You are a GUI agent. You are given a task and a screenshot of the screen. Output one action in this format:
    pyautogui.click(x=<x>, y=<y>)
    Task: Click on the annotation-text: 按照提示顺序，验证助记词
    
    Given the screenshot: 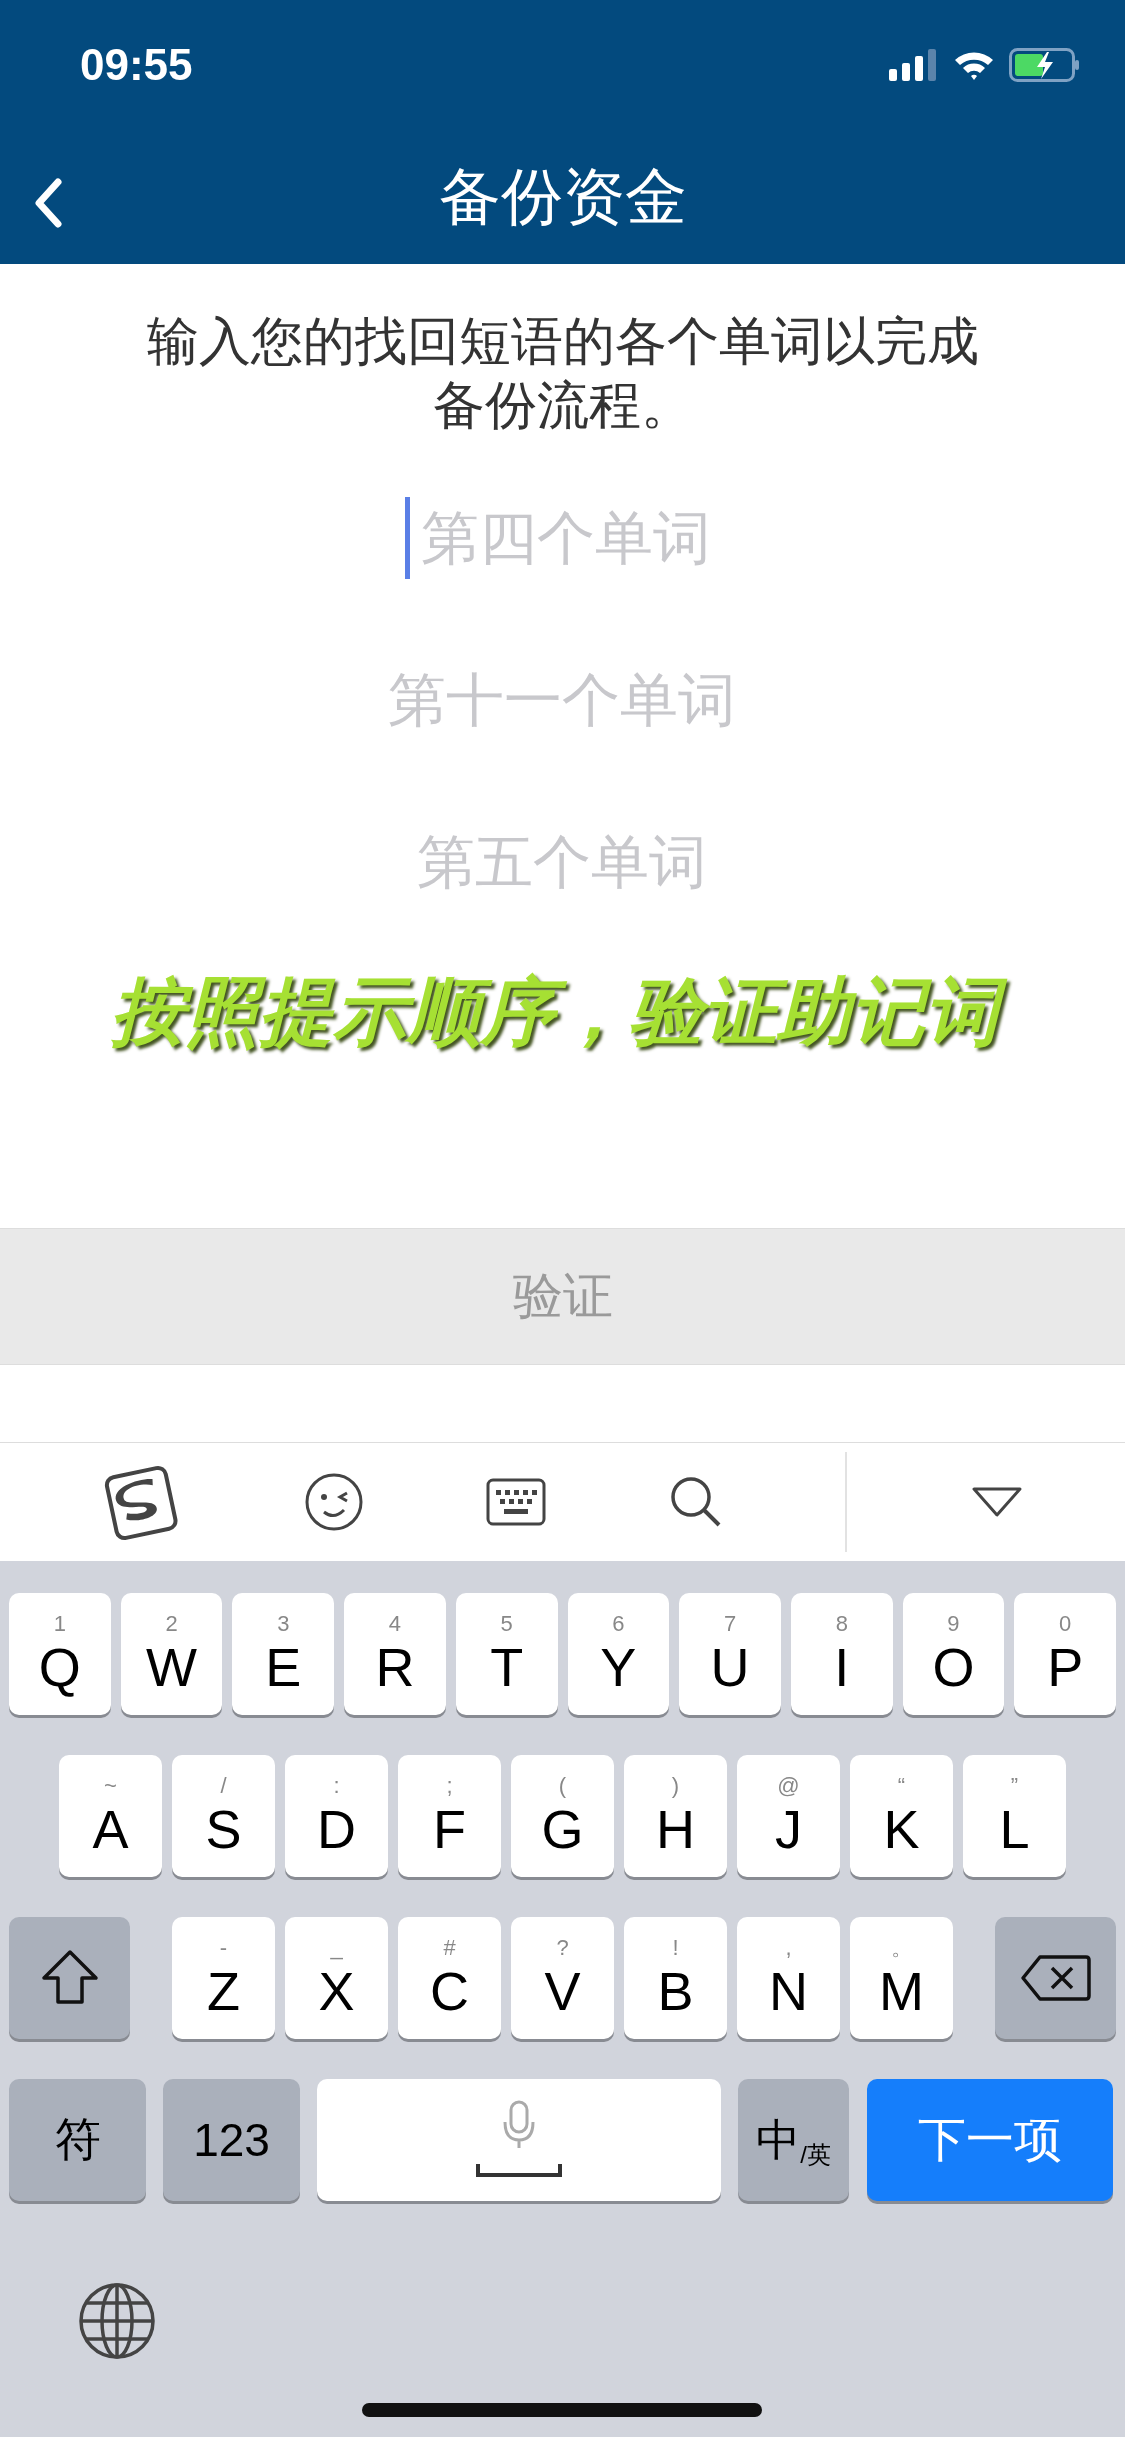 What is the action you would take?
    pyautogui.click(x=562, y=1014)
    